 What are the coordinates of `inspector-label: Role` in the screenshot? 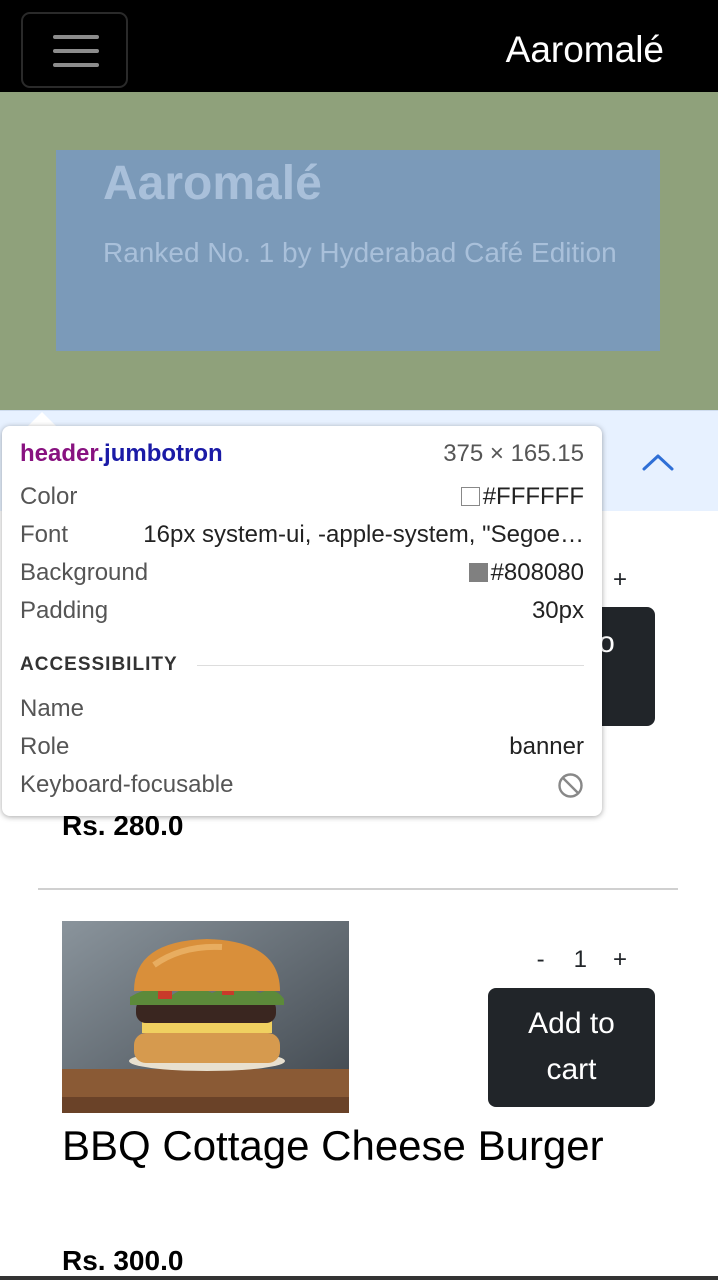 It's located at (45, 746).